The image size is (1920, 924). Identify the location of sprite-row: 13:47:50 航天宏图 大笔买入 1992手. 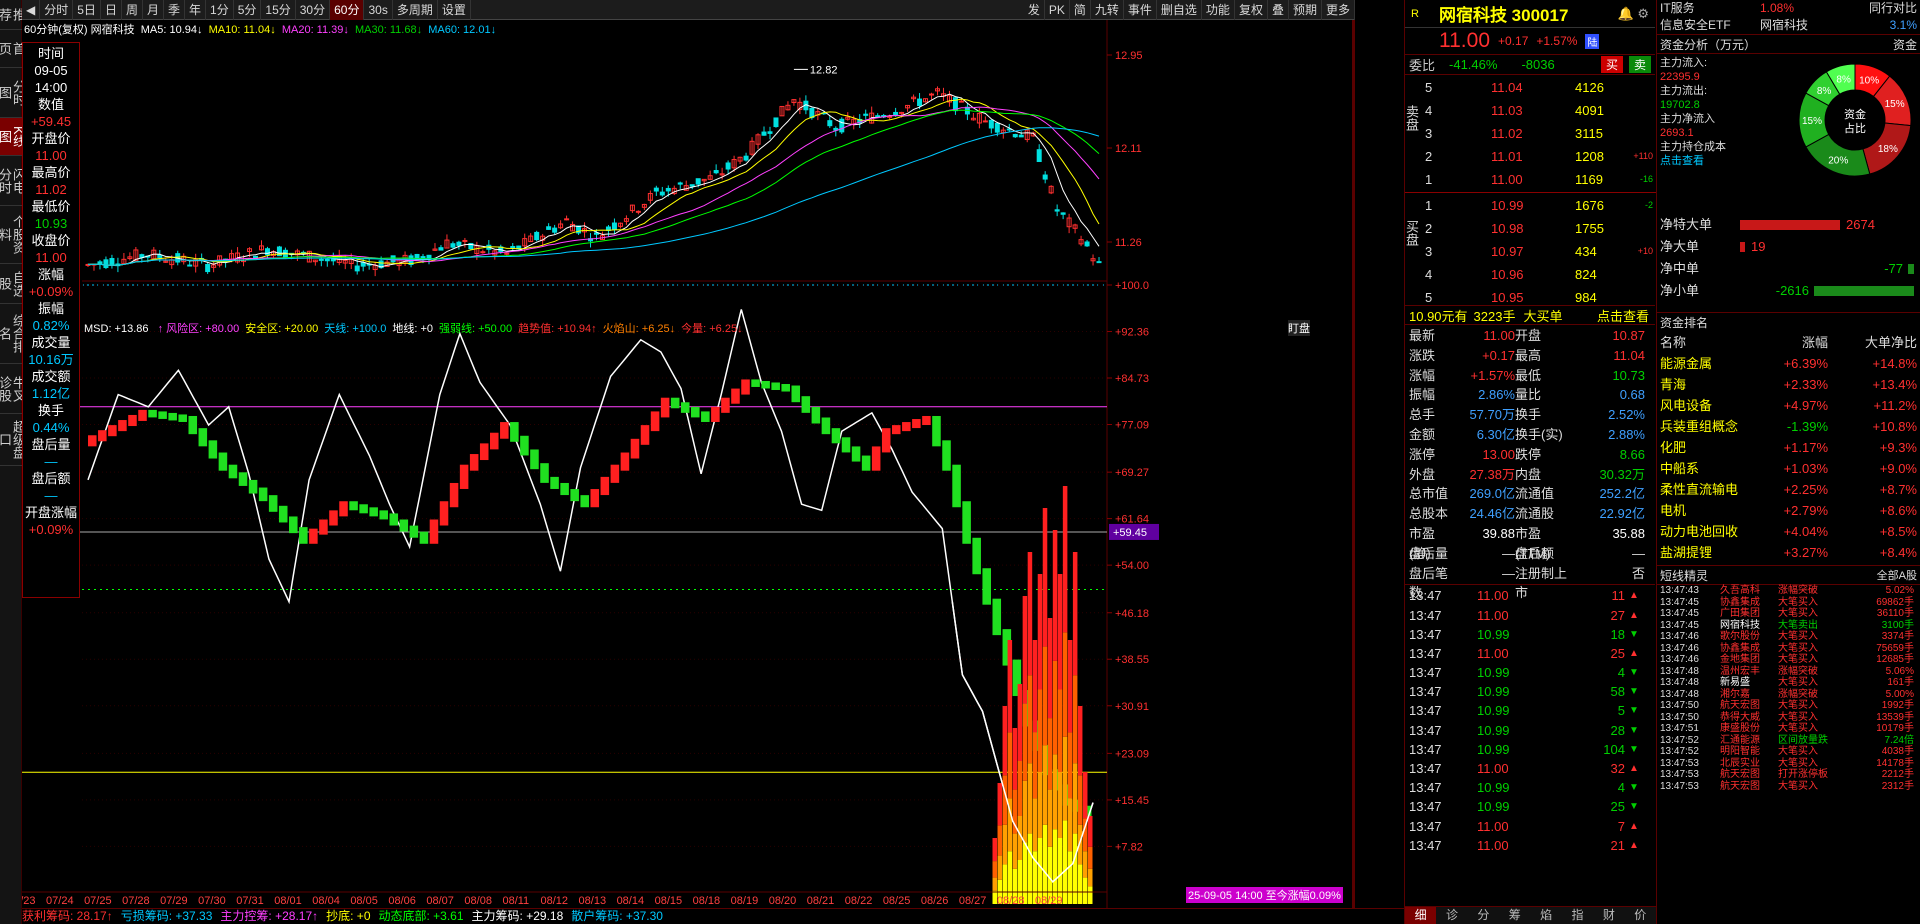
(1788, 706).